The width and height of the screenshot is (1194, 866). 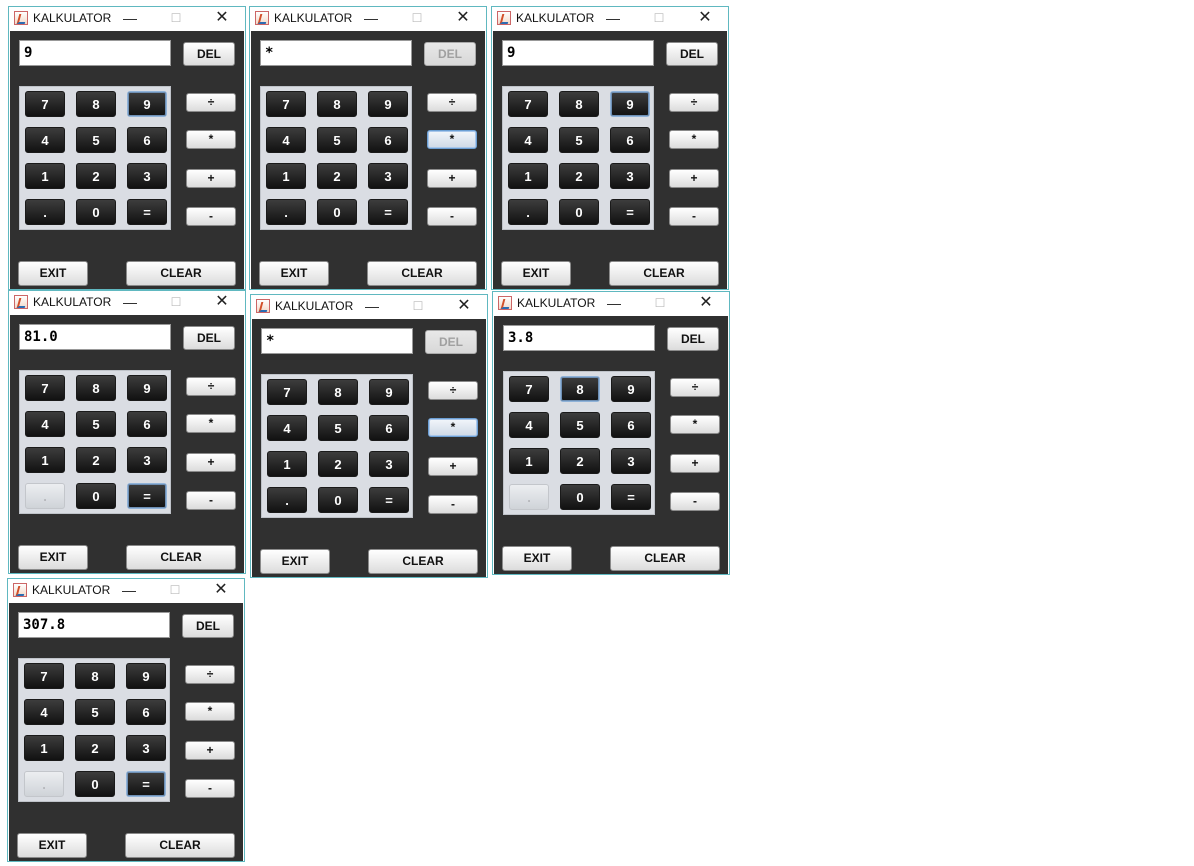 What do you see at coordinates (95, 53) in the screenshot?
I see `display-field: 9` at bounding box center [95, 53].